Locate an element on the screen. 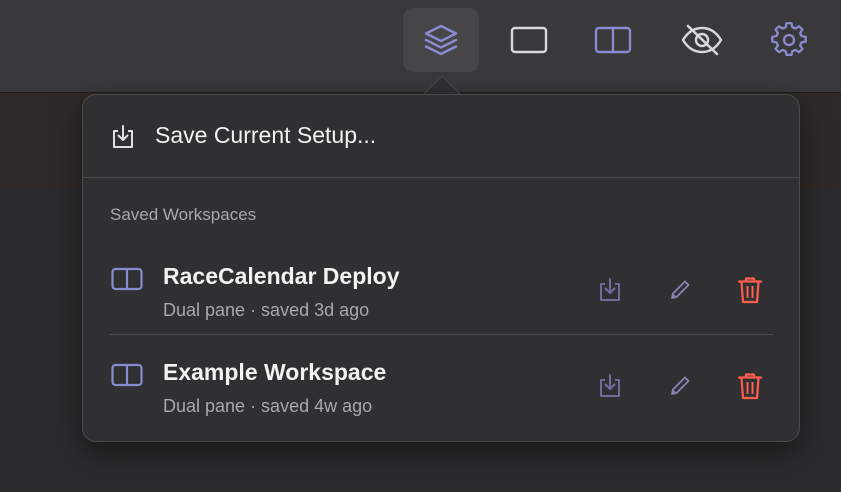 Image resolution: width=841 pixels, height=492 pixels. dual-pane-button is located at coordinates (613, 40).